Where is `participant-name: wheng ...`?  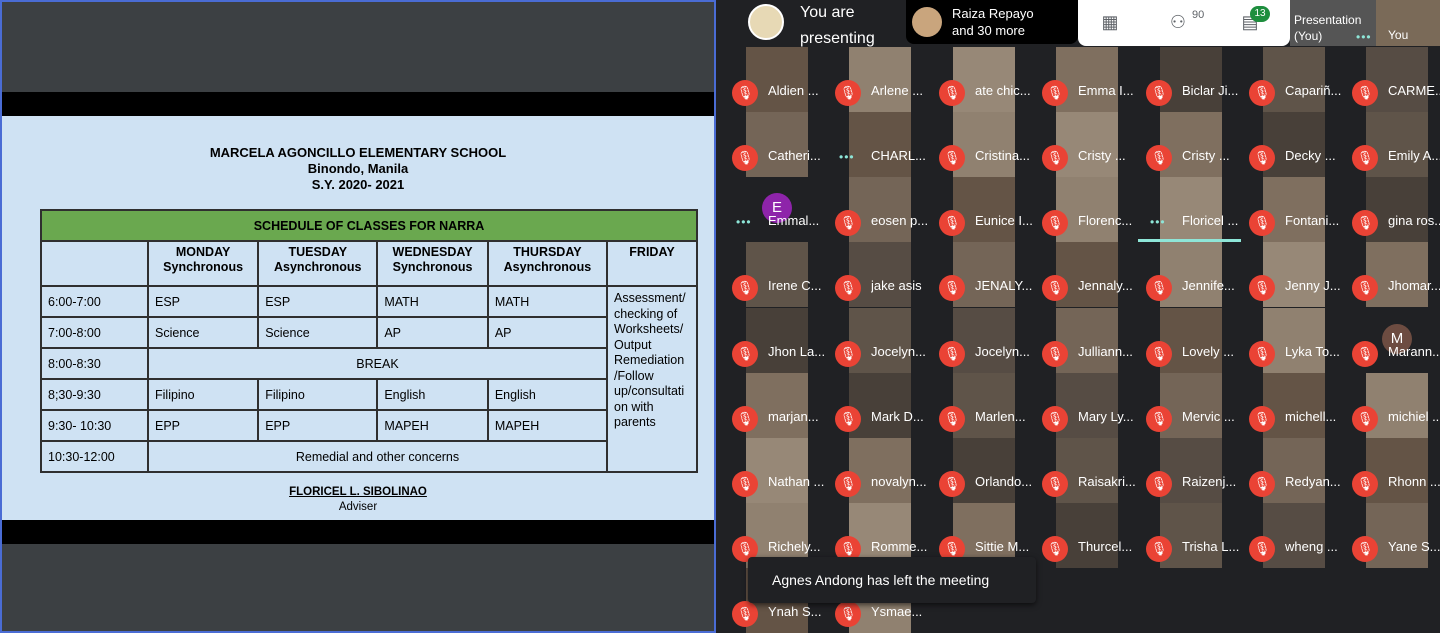 participant-name: wheng ... is located at coordinates (1311, 546).